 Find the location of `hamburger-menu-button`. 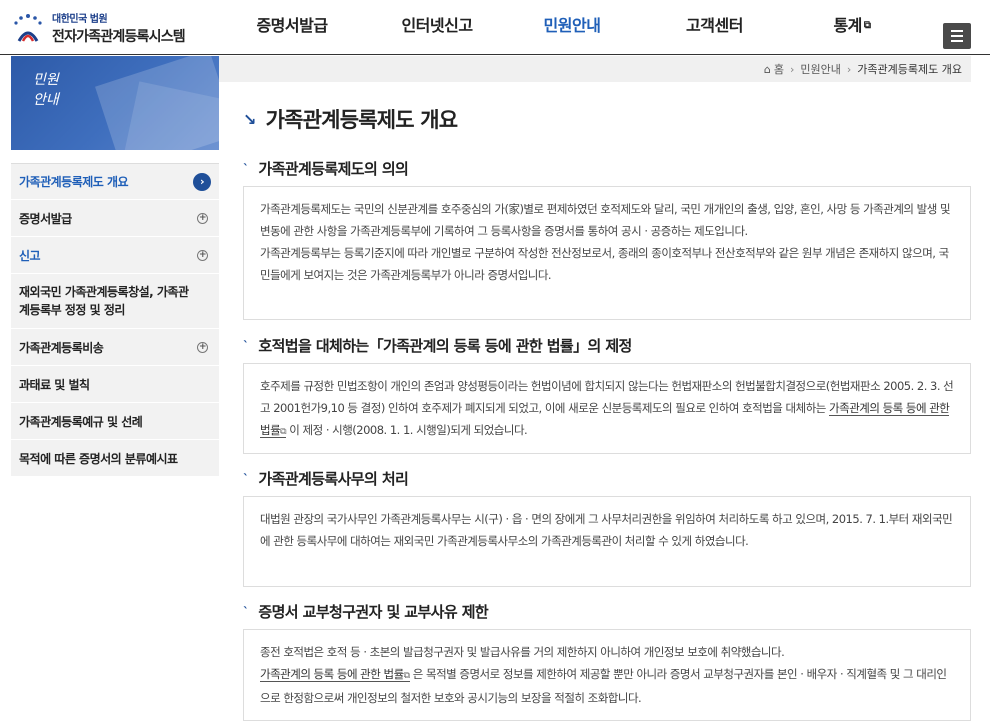

hamburger-menu-button is located at coordinates (957, 36).